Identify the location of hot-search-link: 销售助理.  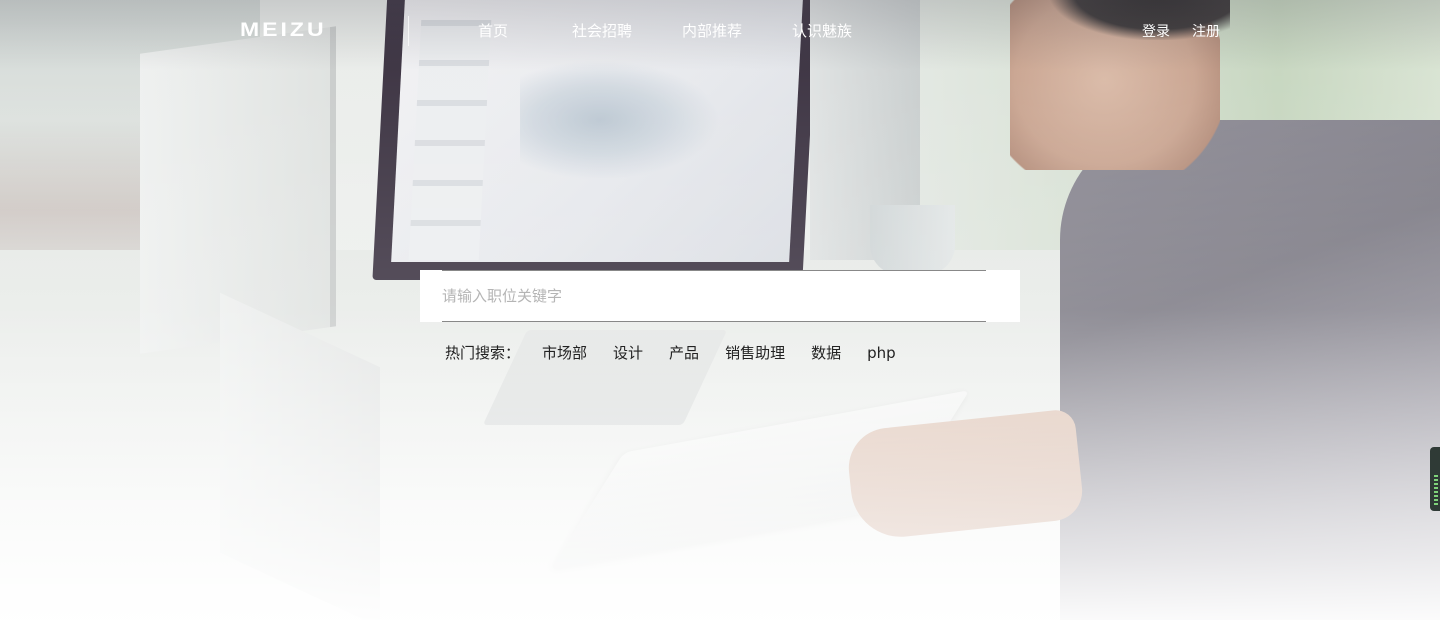
(755, 352).